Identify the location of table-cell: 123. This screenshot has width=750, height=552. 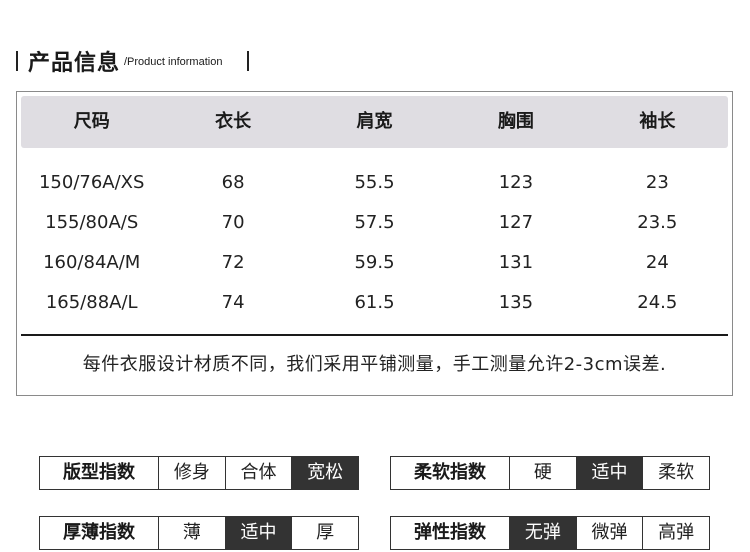
(516, 182).